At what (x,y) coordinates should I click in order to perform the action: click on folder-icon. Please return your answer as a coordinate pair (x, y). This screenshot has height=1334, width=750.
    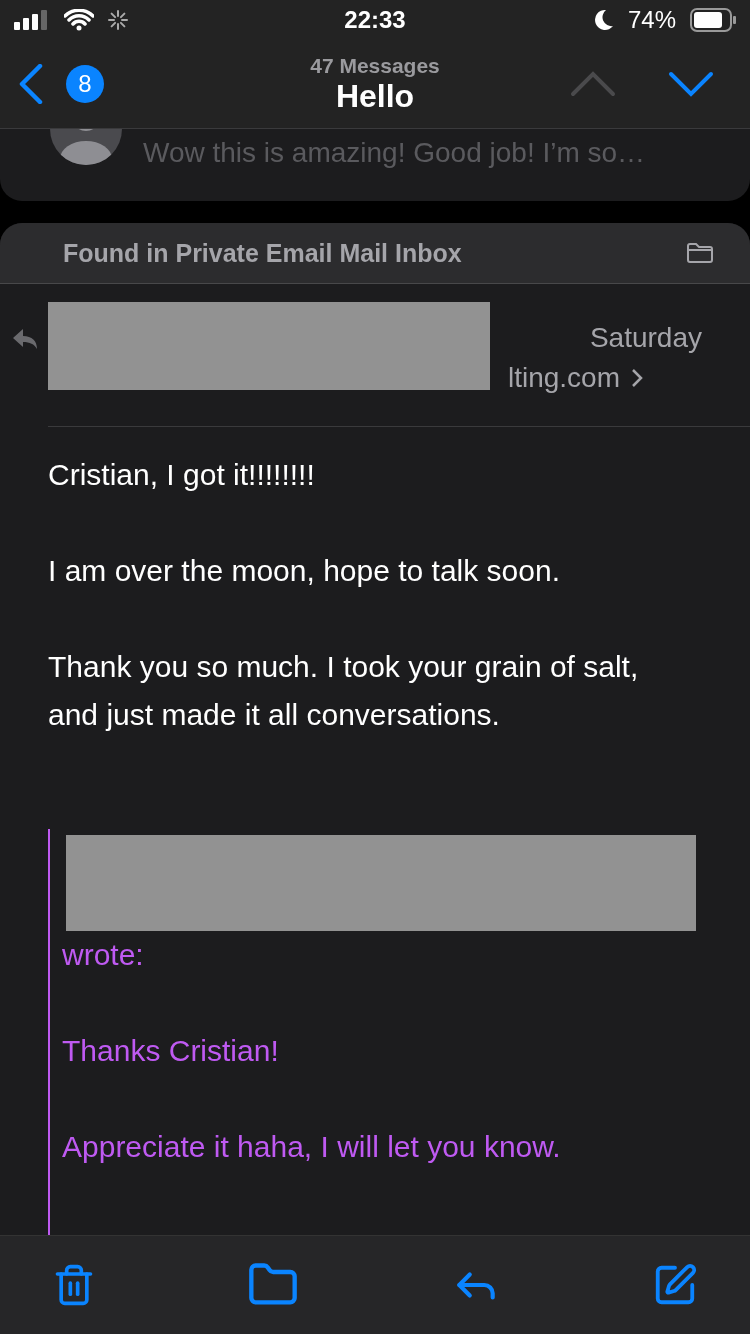
    Looking at the image, I should click on (700, 253).